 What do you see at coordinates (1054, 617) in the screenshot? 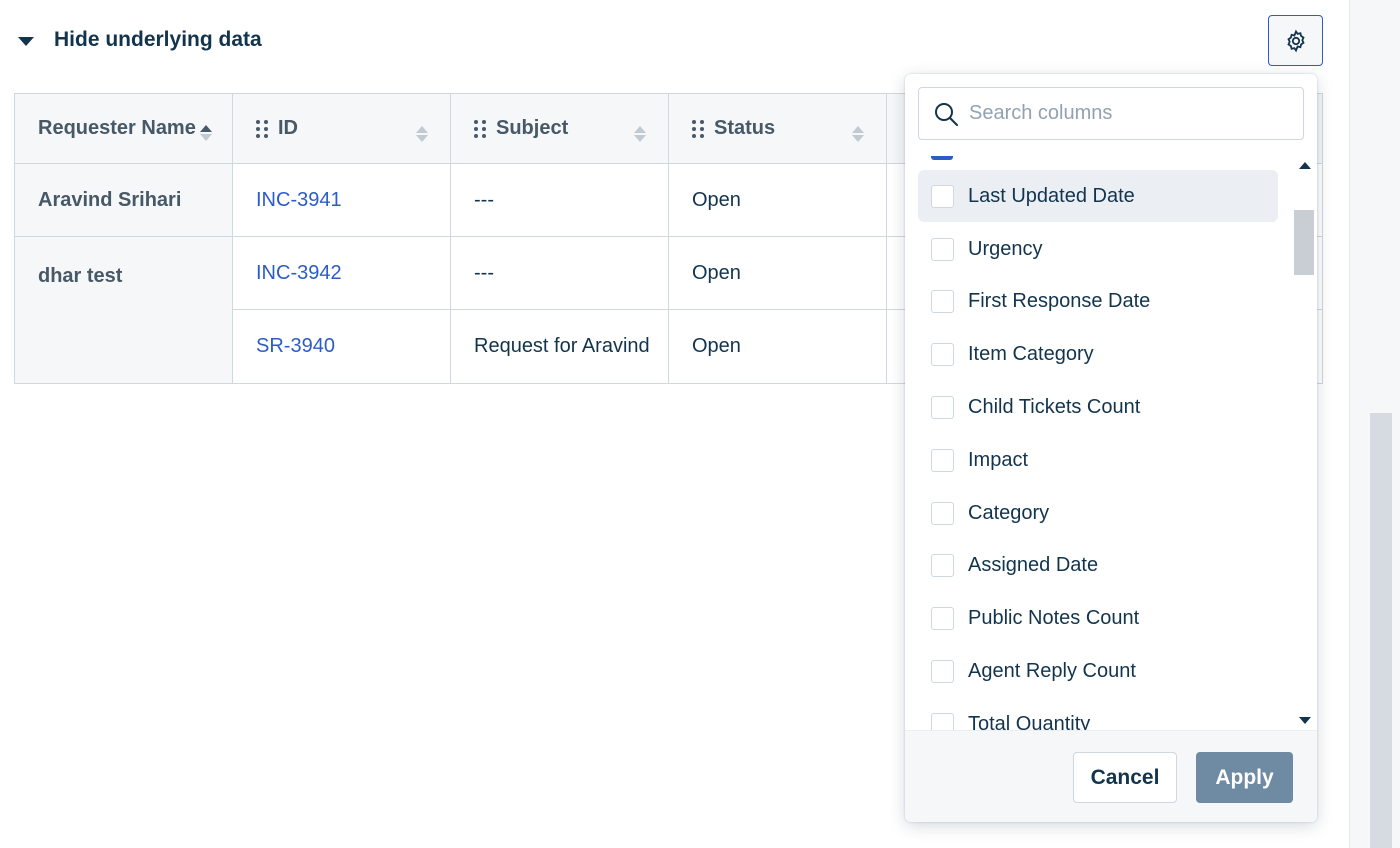
I see `column-option-label: Public Notes Count` at bounding box center [1054, 617].